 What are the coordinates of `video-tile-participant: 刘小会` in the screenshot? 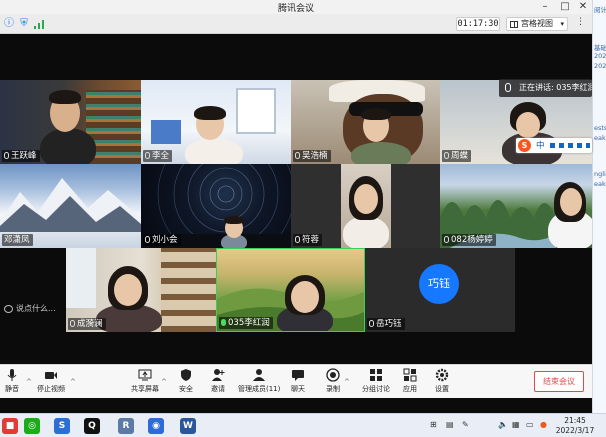 It's located at (216, 206).